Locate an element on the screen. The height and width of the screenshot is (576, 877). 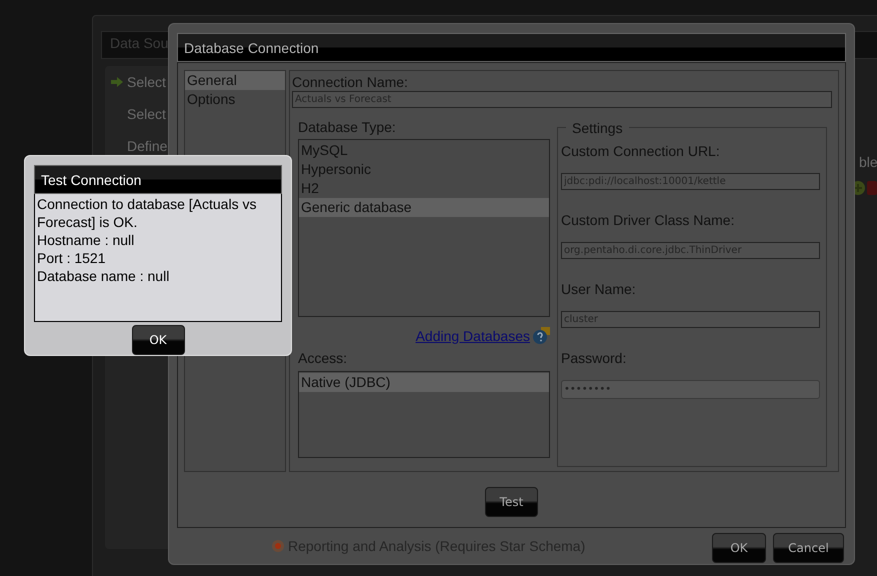
field-label: Access: is located at coordinates (323, 358).